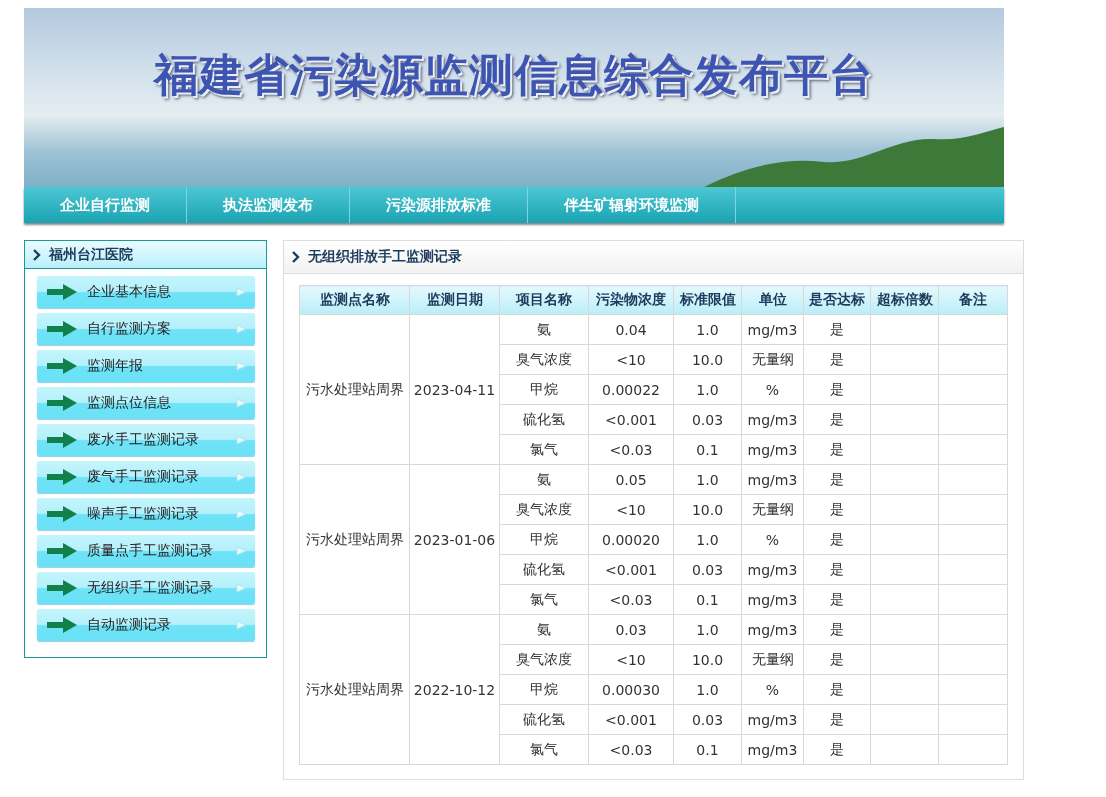 The height and width of the screenshot is (797, 1106). I want to click on site-title: 福建省污染源监测信息综合发布平台, so click(514, 75).